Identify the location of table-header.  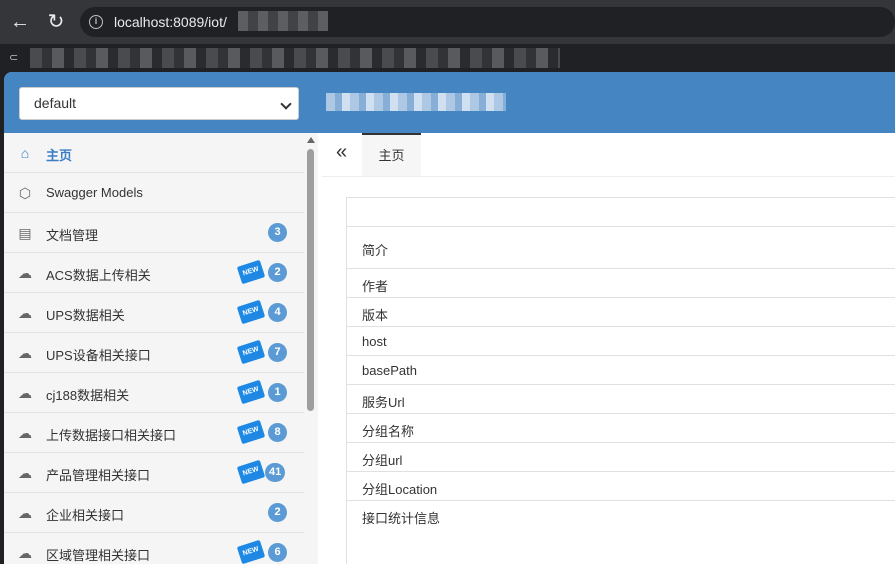
(621, 212).